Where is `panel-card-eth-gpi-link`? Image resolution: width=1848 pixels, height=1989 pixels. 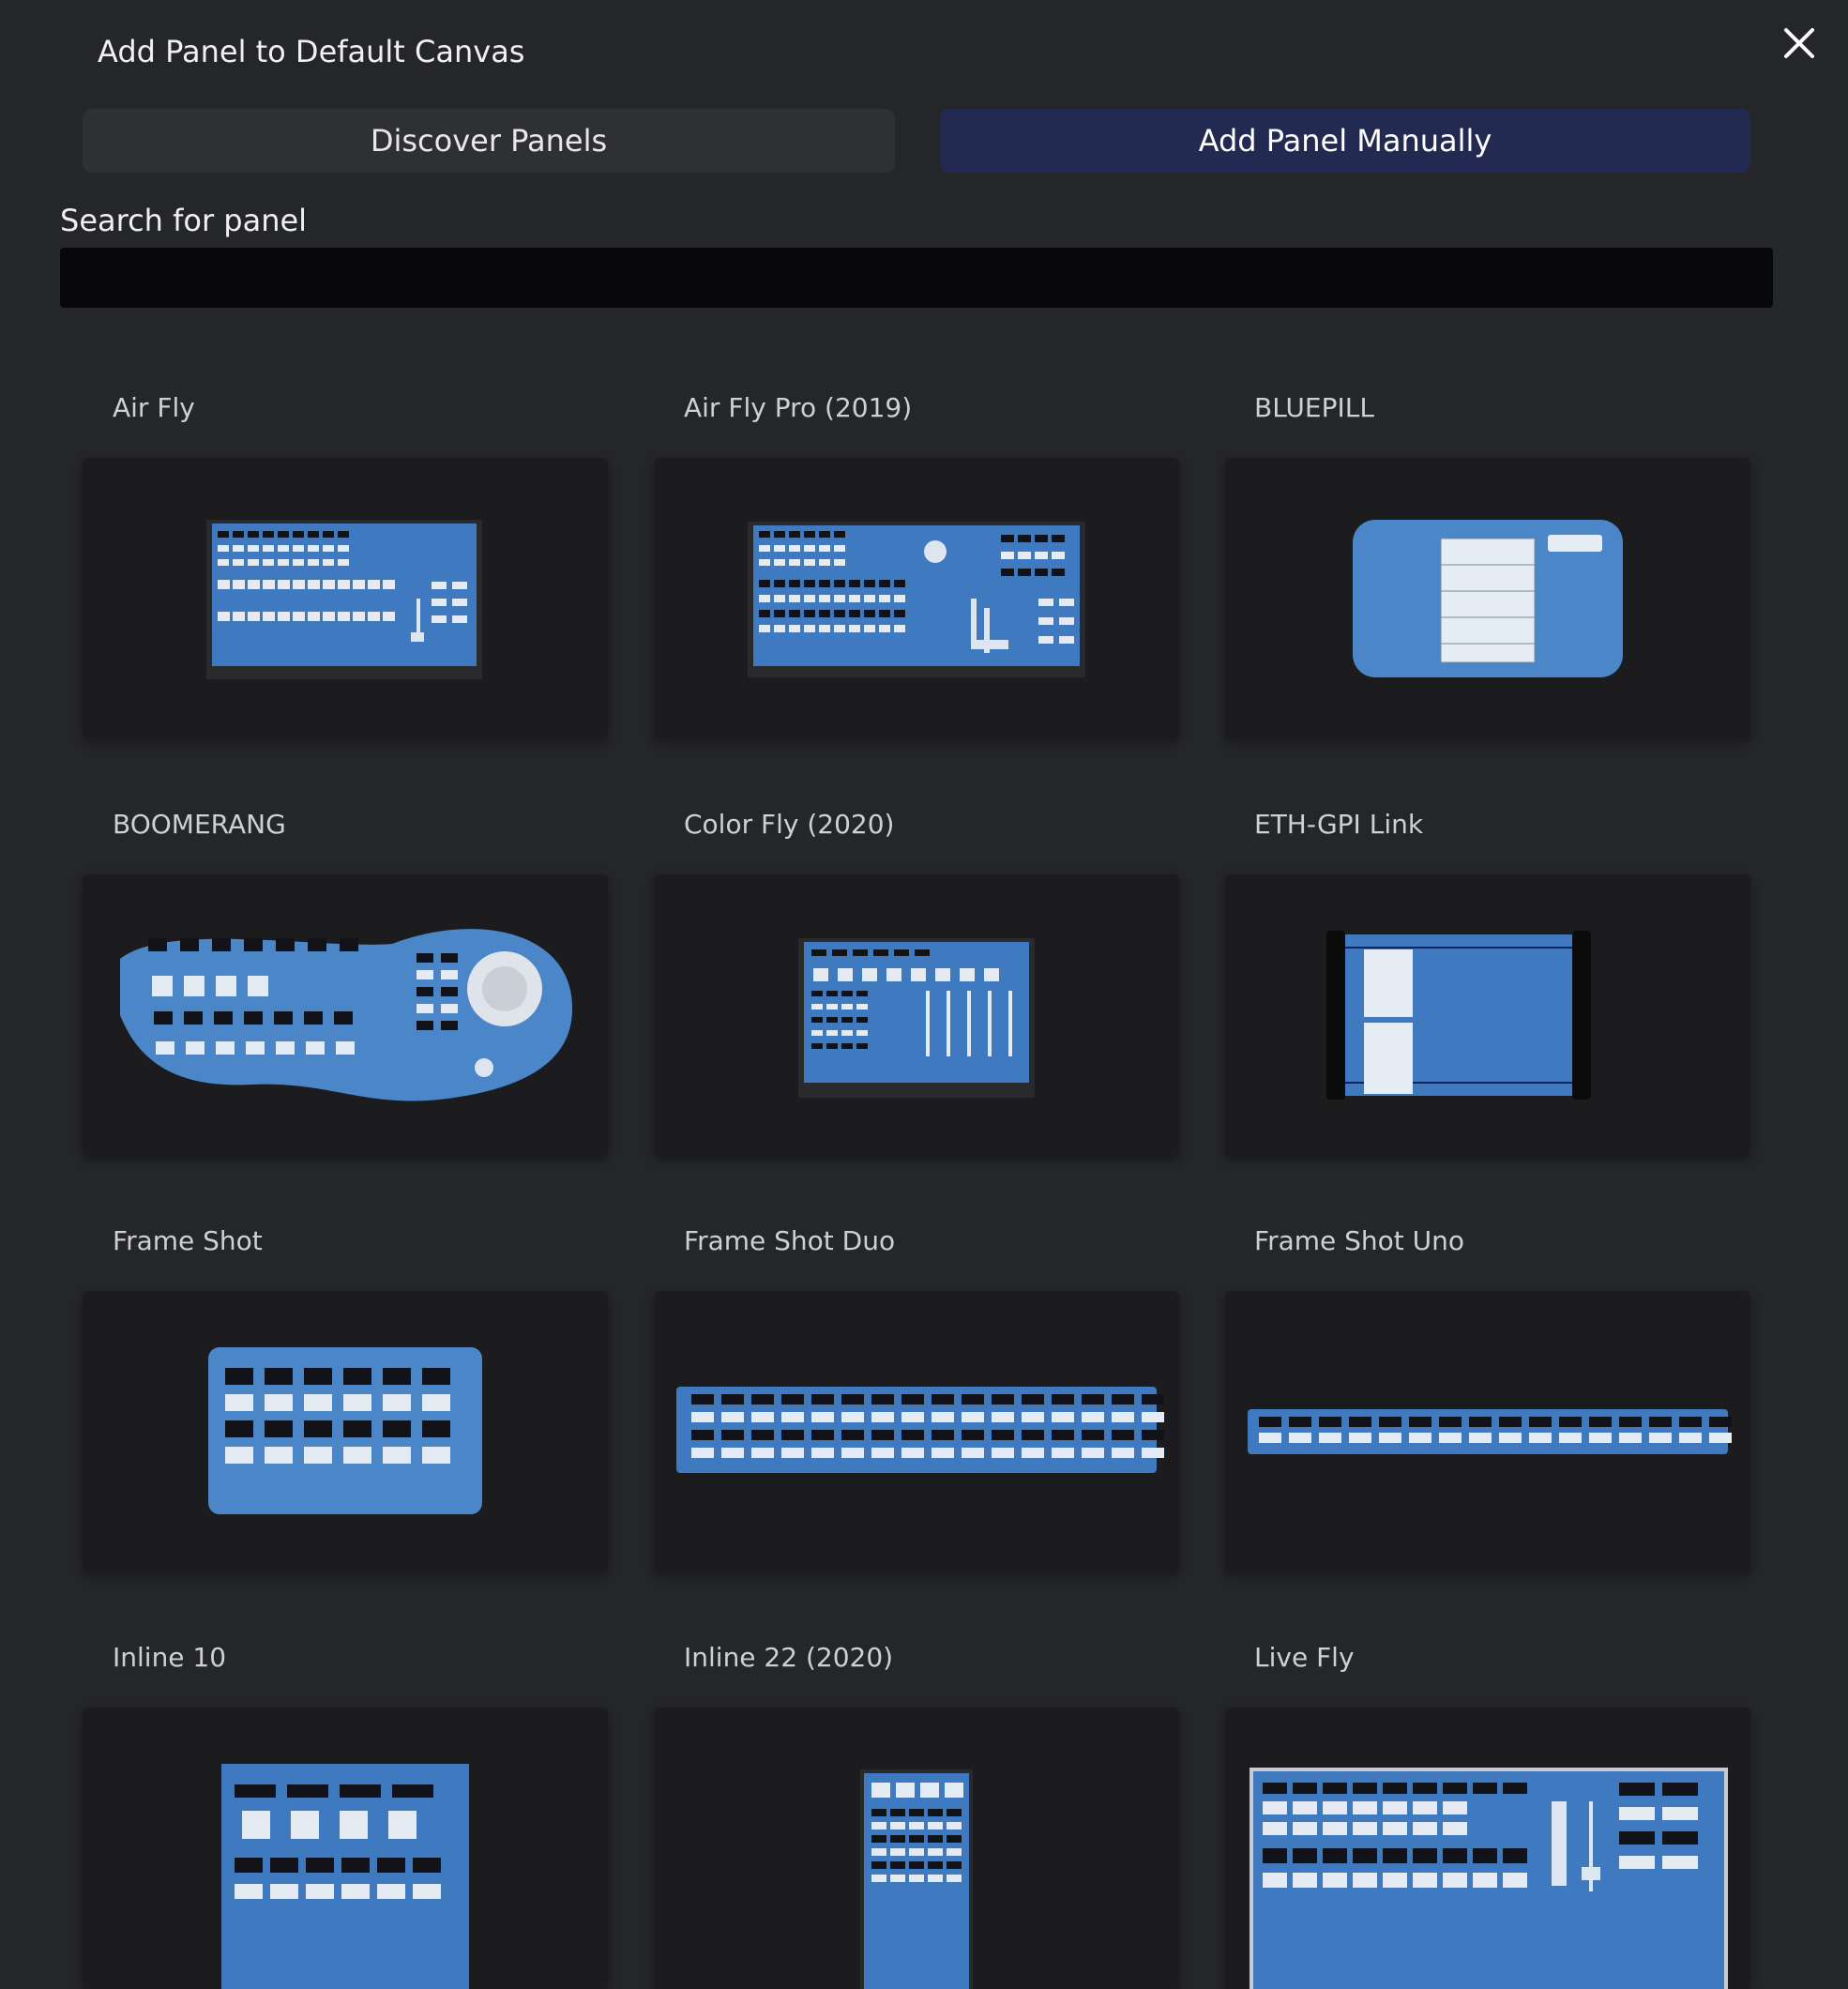
panel-card-eth-gpi-link is located at coordinates (1487, 1015).